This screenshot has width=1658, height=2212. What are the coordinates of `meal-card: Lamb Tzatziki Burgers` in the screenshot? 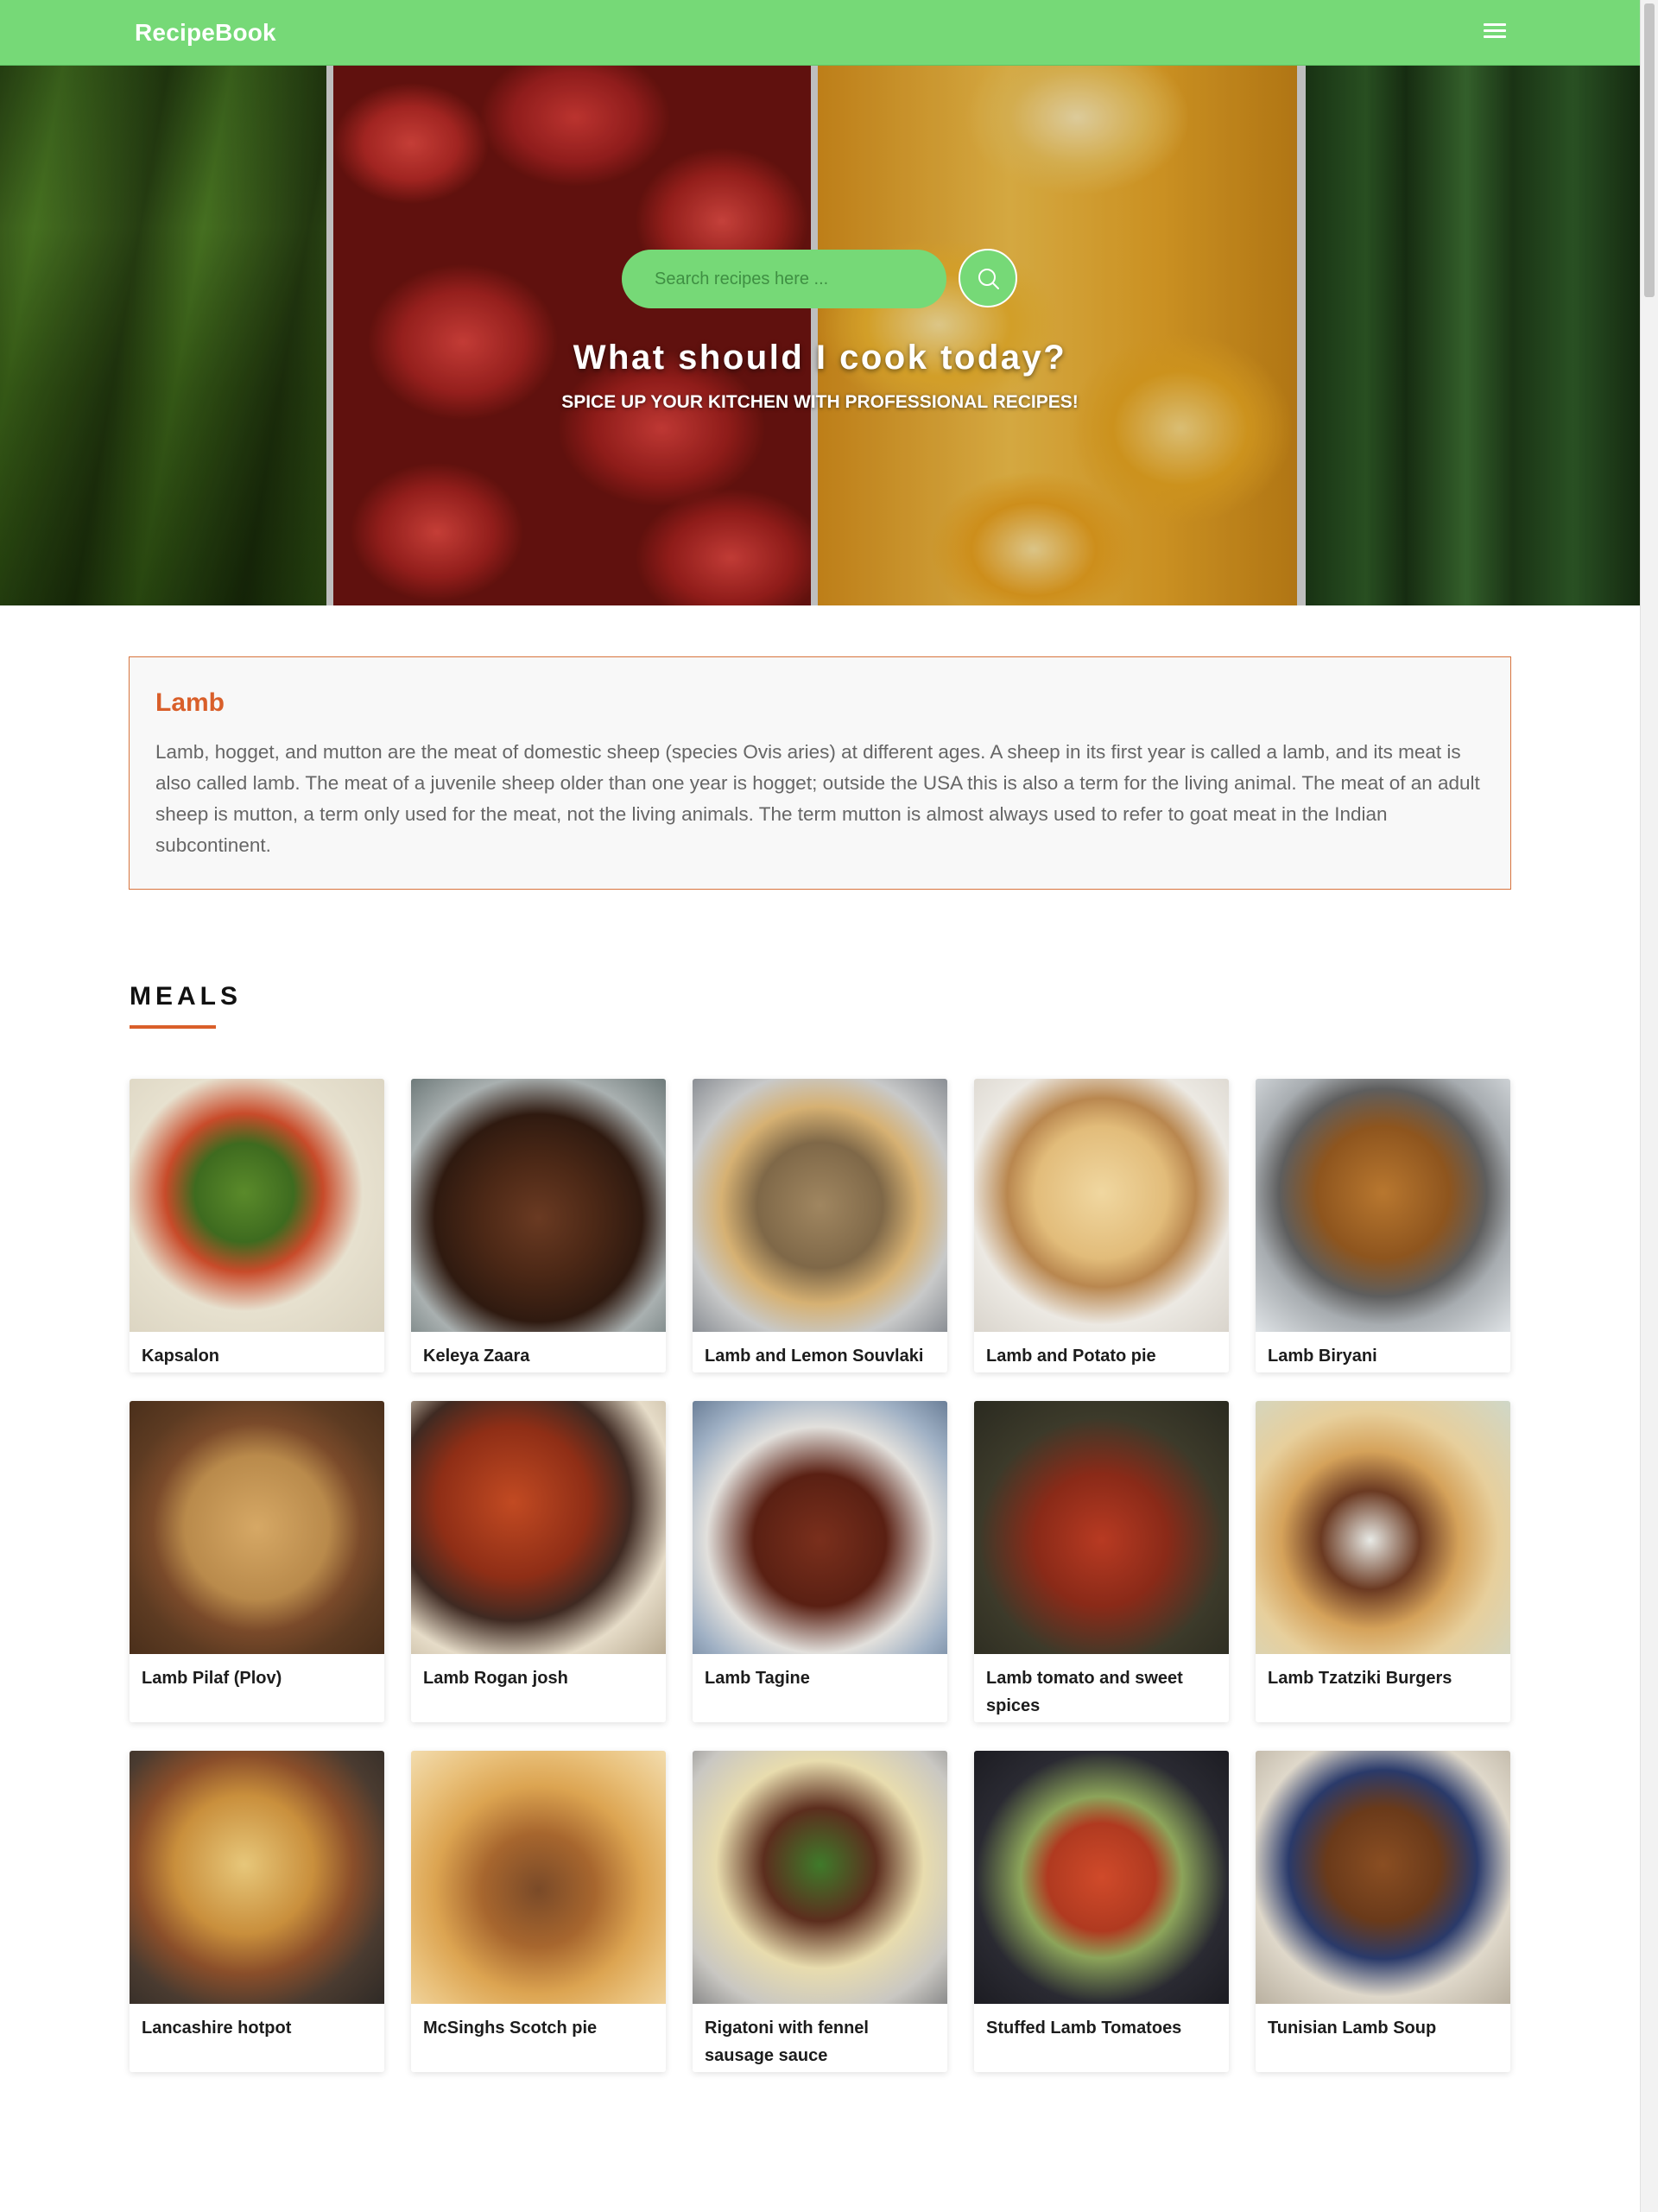 It's located at (1383, 1561).